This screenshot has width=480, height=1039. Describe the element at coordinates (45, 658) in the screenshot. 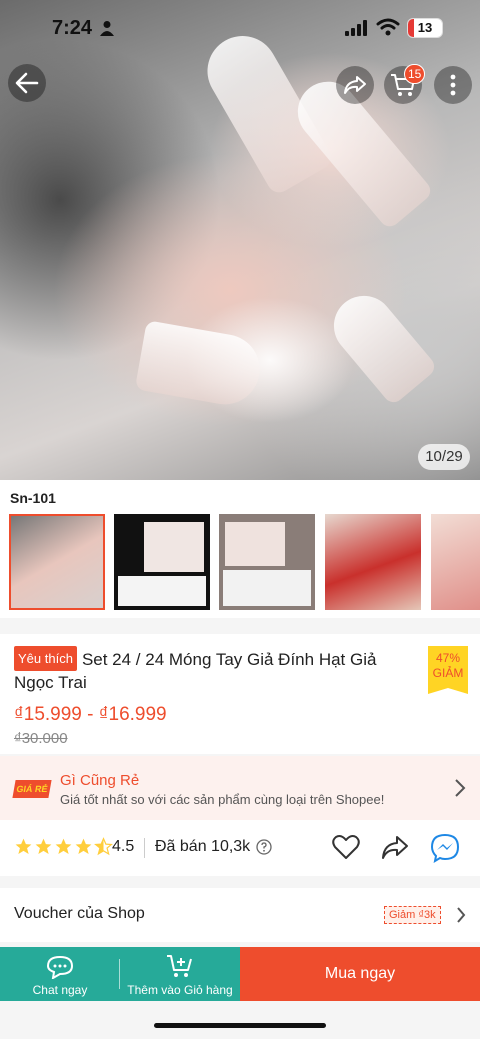

I see `favorite-tag: Yêu thích` at that location.